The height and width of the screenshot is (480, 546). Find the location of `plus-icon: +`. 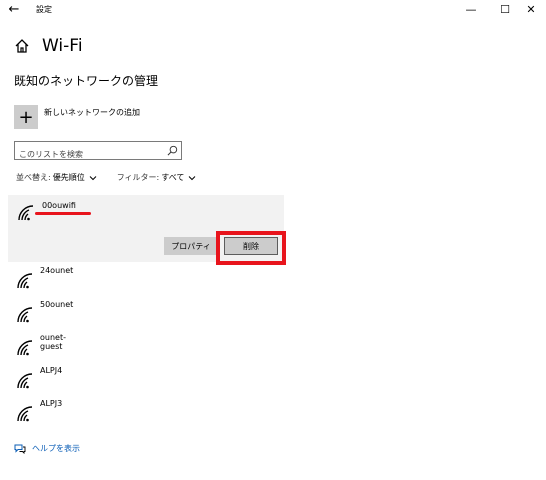

plus-icon: + is located at coordinates (26, 117).